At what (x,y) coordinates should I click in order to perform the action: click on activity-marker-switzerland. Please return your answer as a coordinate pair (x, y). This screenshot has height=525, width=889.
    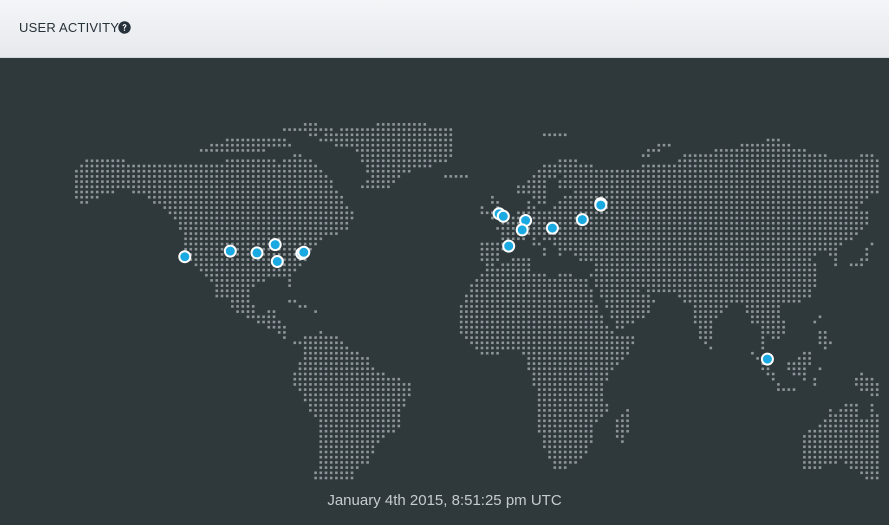
    Looking at the image, I should click on (522, 230).